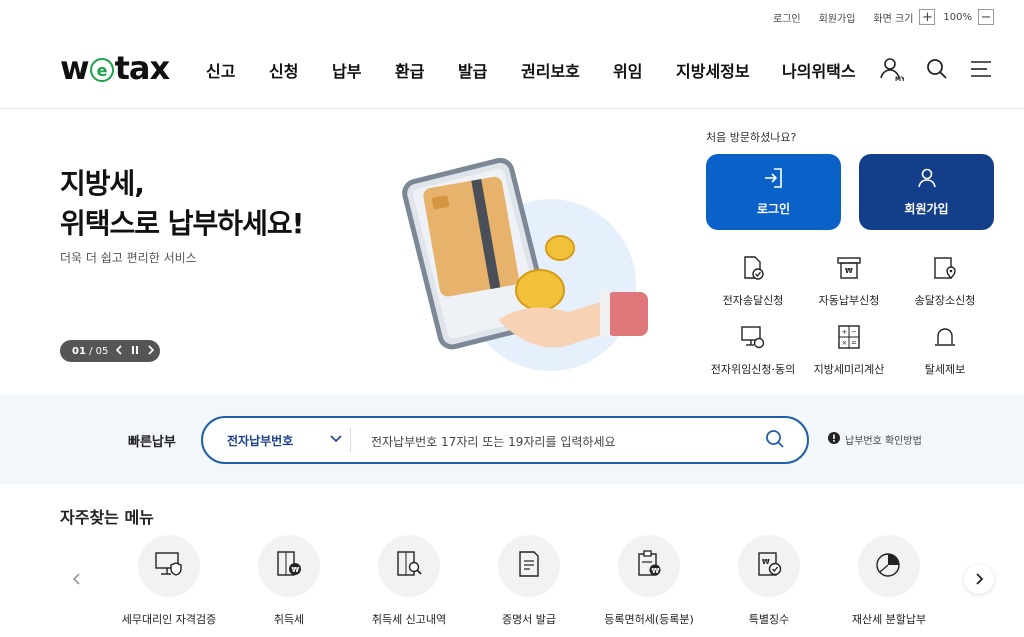 The height and width of the screenshot is (637, 1024). What do you see at coordinates (512, 108) in the screenshot?
I see `header-divider` at bounding box center [512, 108].